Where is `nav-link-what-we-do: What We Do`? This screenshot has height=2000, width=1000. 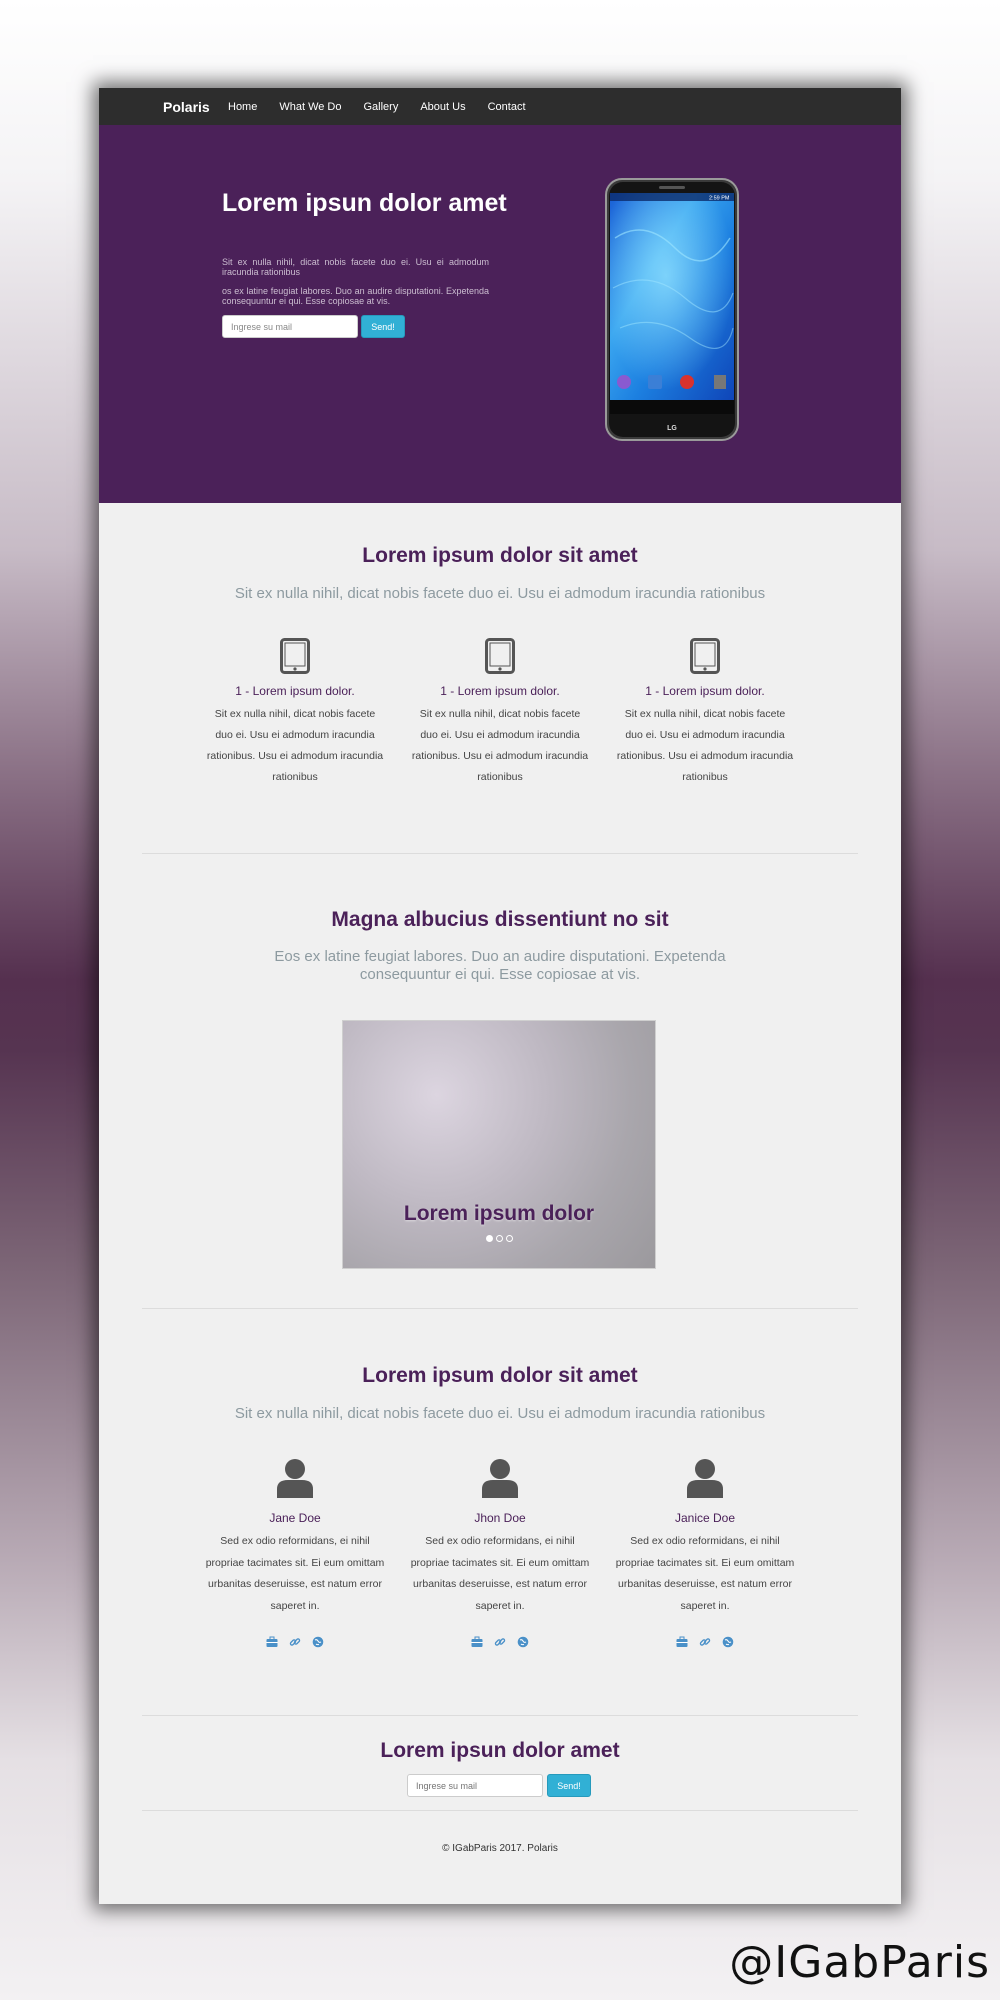 nav-link-what-we-do: What We Do is located at coordinates (310, 107).